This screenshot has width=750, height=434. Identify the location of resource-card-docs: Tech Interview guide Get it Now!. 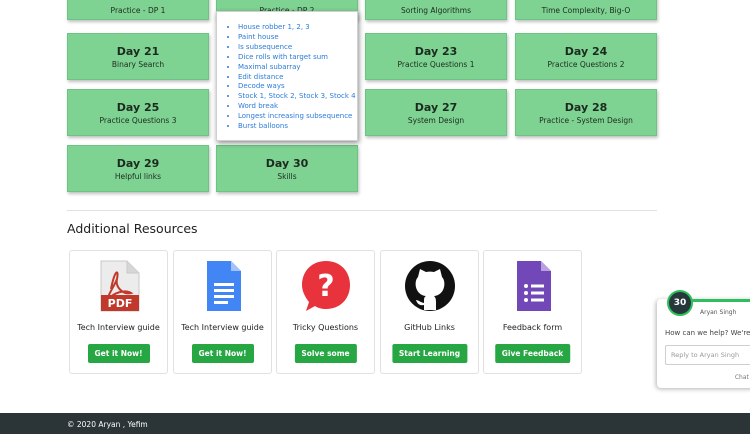
(222, 312).